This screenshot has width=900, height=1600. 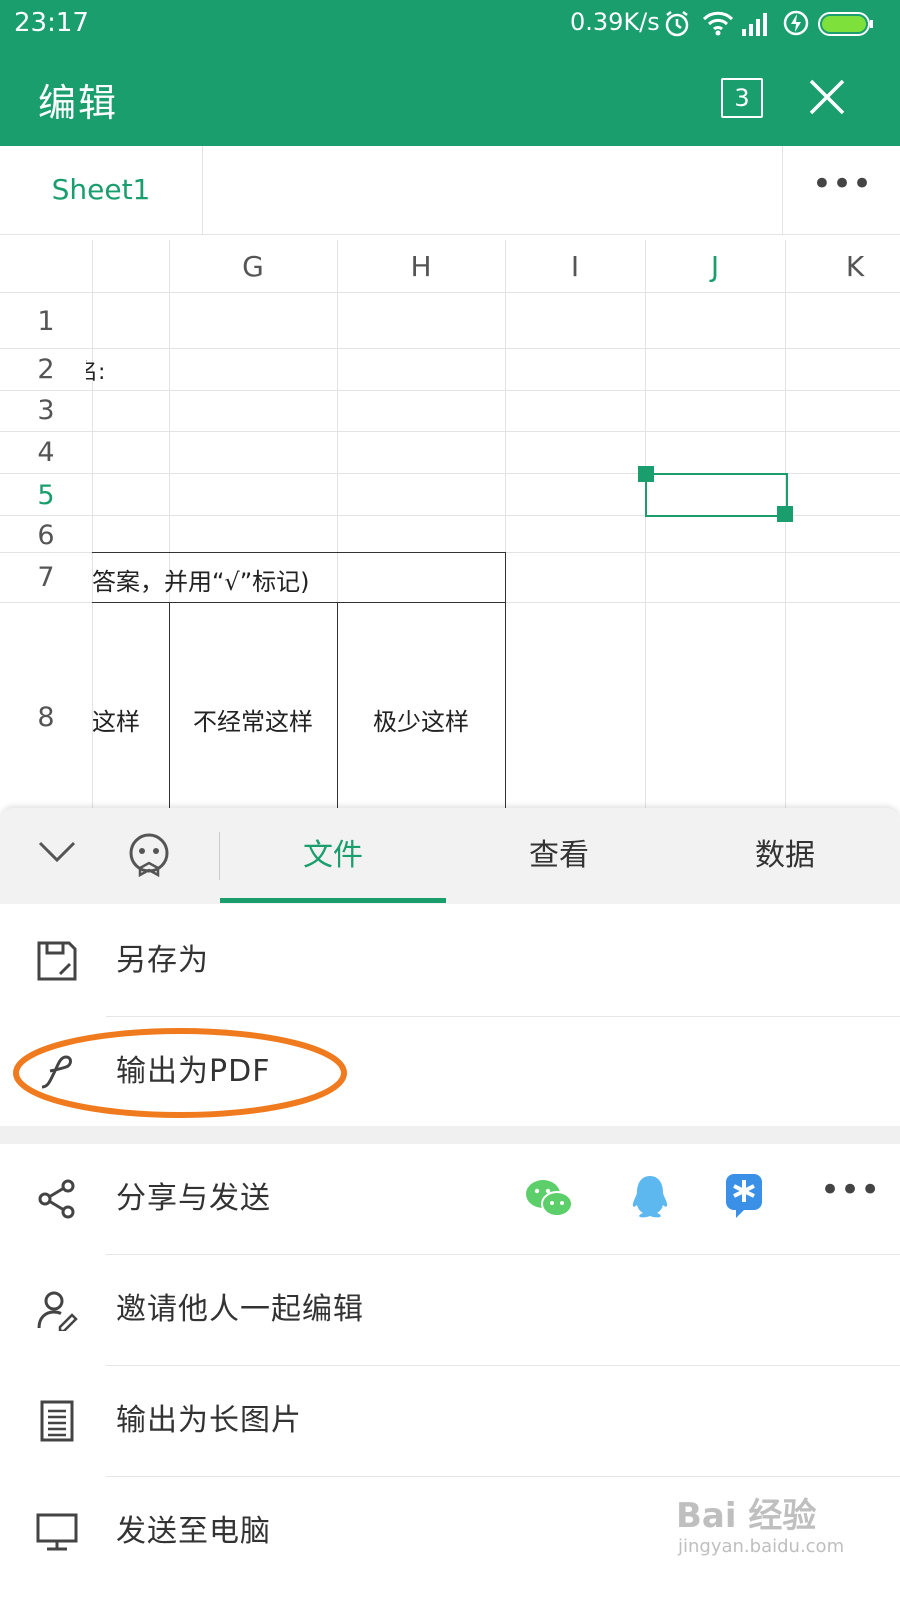 I want to click on row-header-8: 8, so click(x=46, y=717).